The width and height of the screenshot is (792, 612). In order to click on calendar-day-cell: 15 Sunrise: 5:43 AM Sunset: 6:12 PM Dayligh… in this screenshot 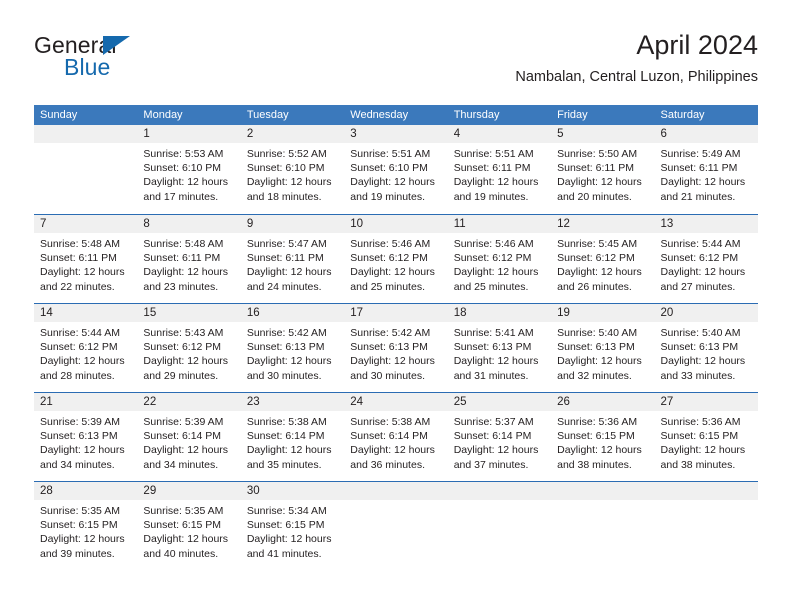, I will do `click(189, 348)`.